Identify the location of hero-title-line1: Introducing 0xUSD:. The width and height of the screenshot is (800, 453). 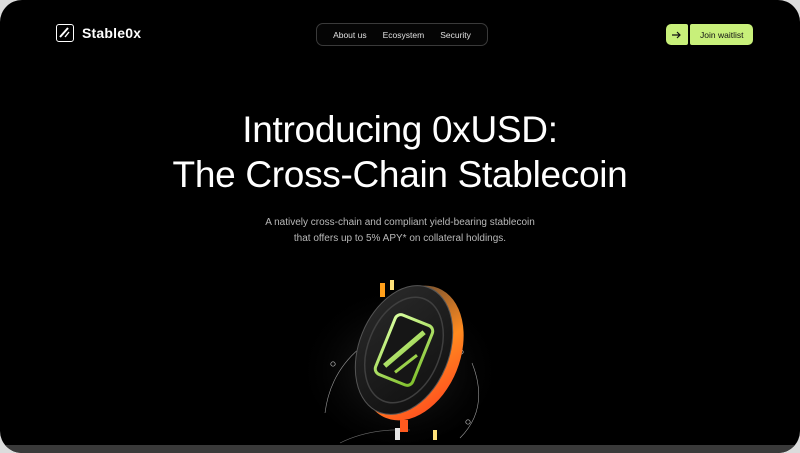
(400, 129).